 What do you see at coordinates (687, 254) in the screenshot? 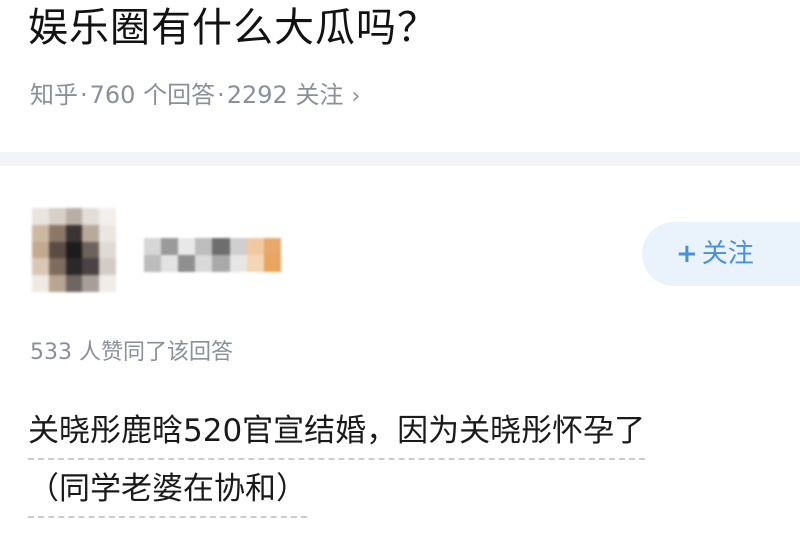
I see `plus-icon: +` at bounding box center [687, 254].